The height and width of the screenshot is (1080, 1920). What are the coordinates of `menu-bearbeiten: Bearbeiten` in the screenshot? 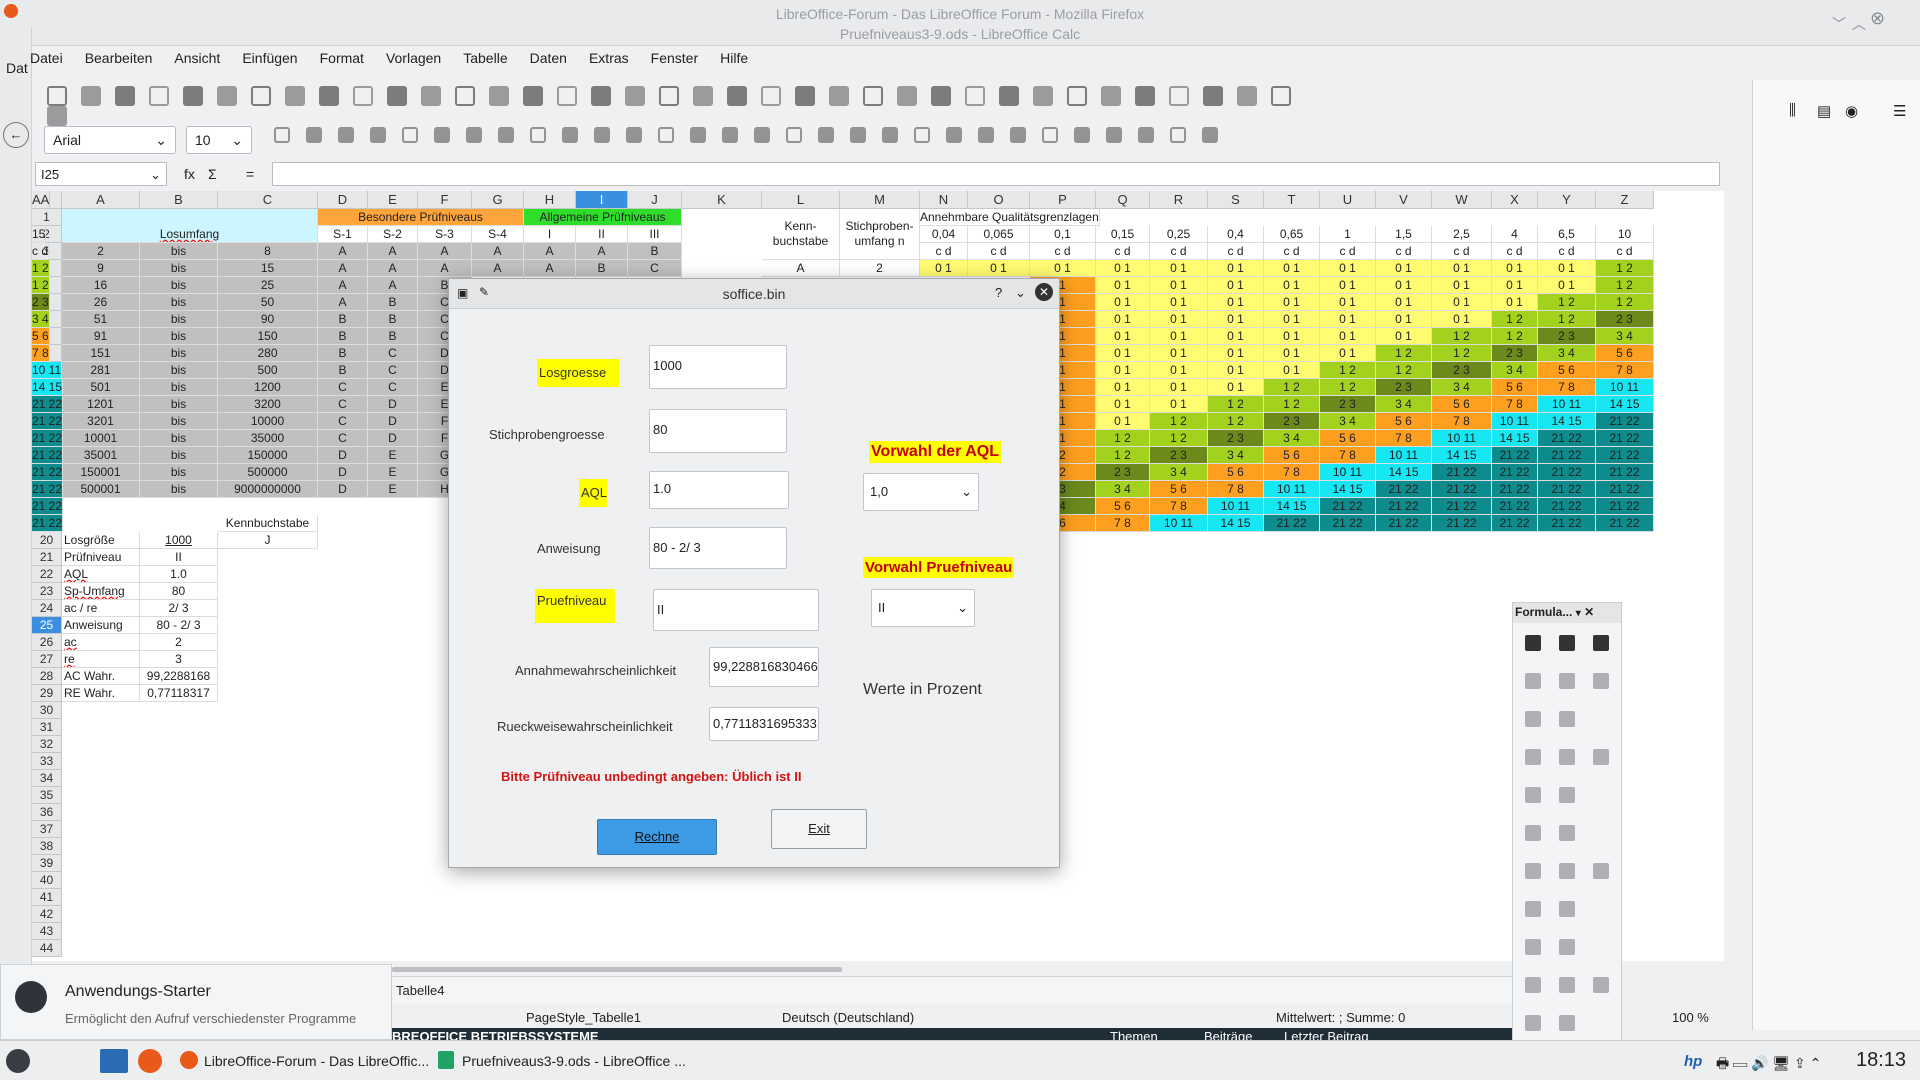 It's located at (119, 58).